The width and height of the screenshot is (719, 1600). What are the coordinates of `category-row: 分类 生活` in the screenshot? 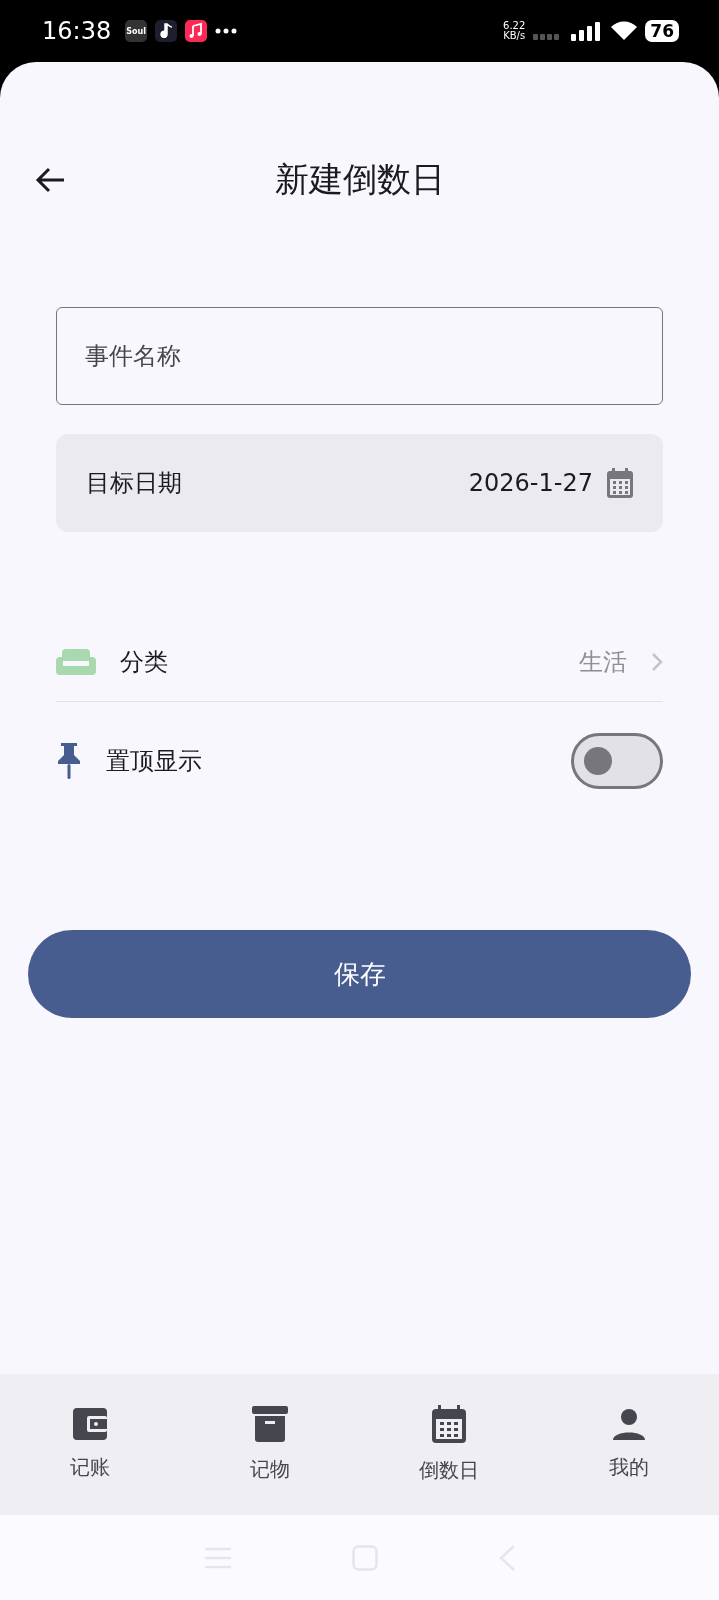 It's located at (359, 662).